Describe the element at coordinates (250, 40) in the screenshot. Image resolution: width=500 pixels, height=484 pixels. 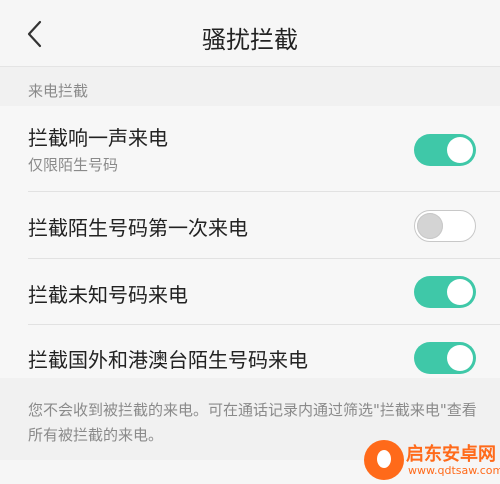
I see `page-title: 骚扰拦截` at that location.